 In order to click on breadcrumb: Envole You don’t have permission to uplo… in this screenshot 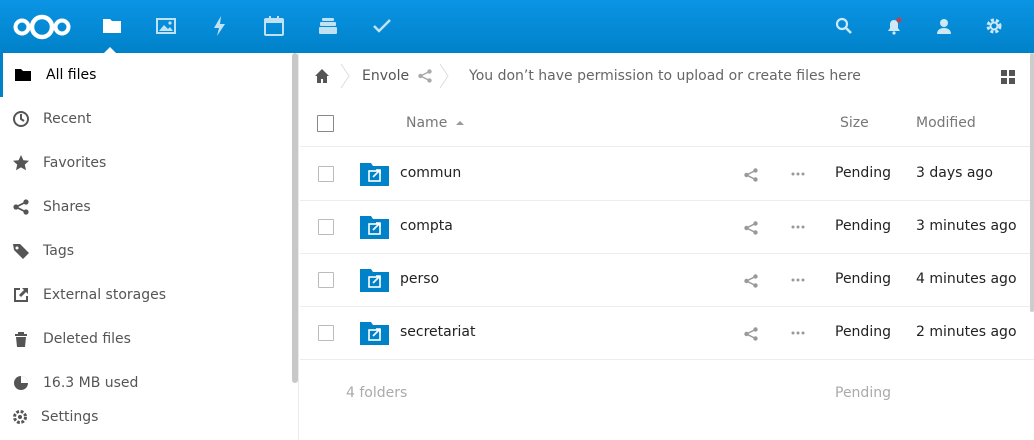, I will do `click(667, 76)`.